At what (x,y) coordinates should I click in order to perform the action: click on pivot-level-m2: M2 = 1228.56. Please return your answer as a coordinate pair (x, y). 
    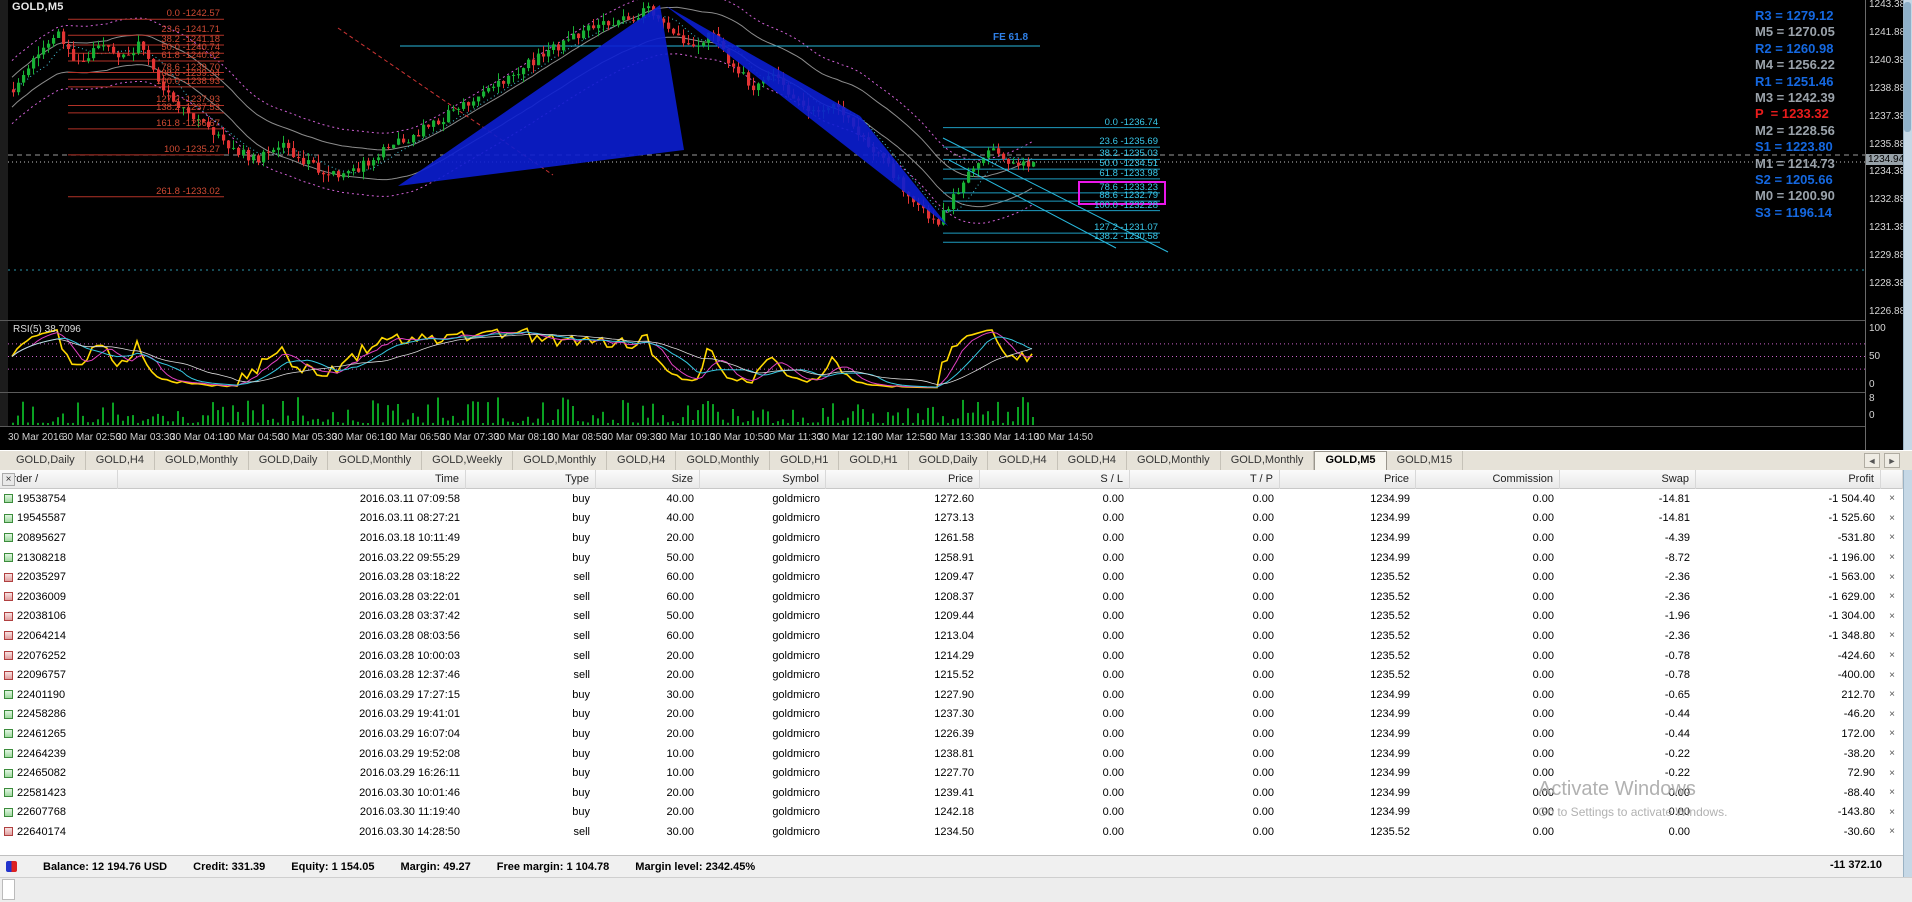
    Looking at the image, I should click on (1795, 130).